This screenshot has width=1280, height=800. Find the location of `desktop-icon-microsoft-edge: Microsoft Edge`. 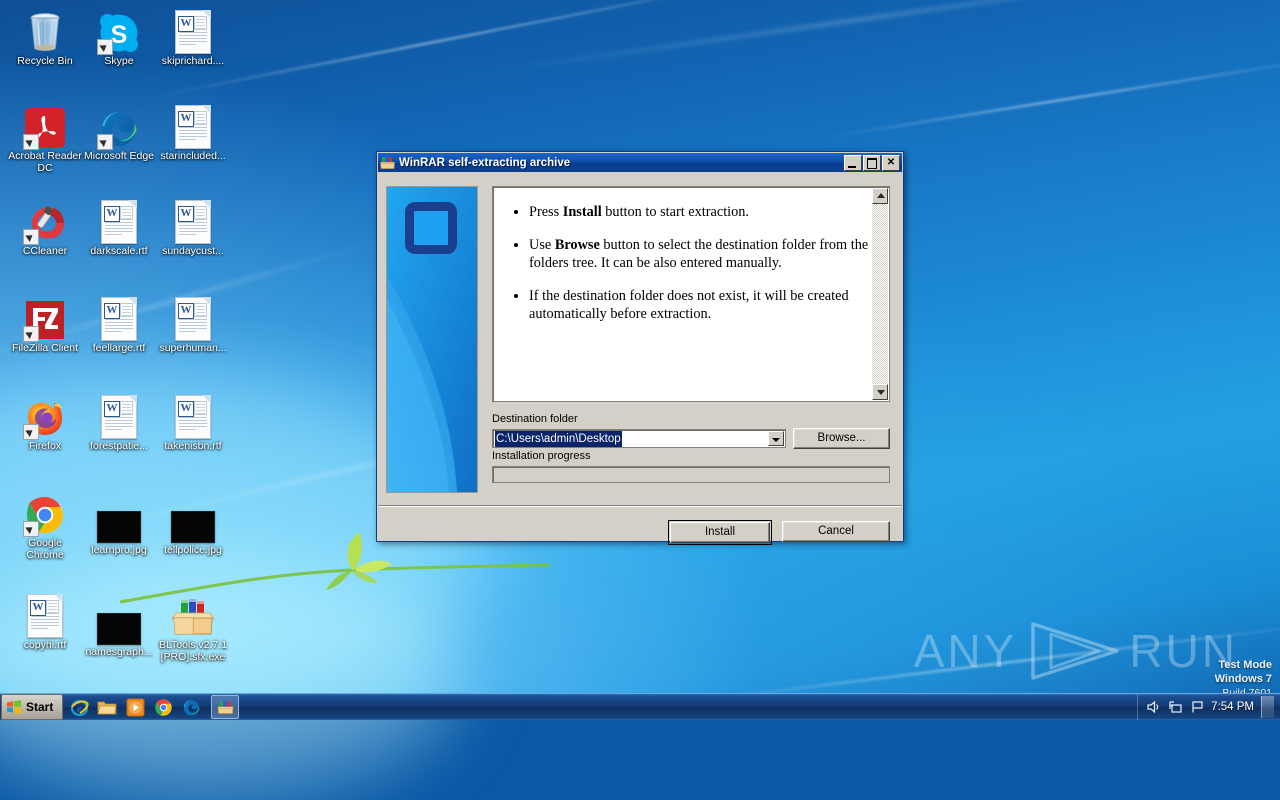

desktop-icon-microsoft-edge: Microsoft Edge is located at coordinates (119, 133).